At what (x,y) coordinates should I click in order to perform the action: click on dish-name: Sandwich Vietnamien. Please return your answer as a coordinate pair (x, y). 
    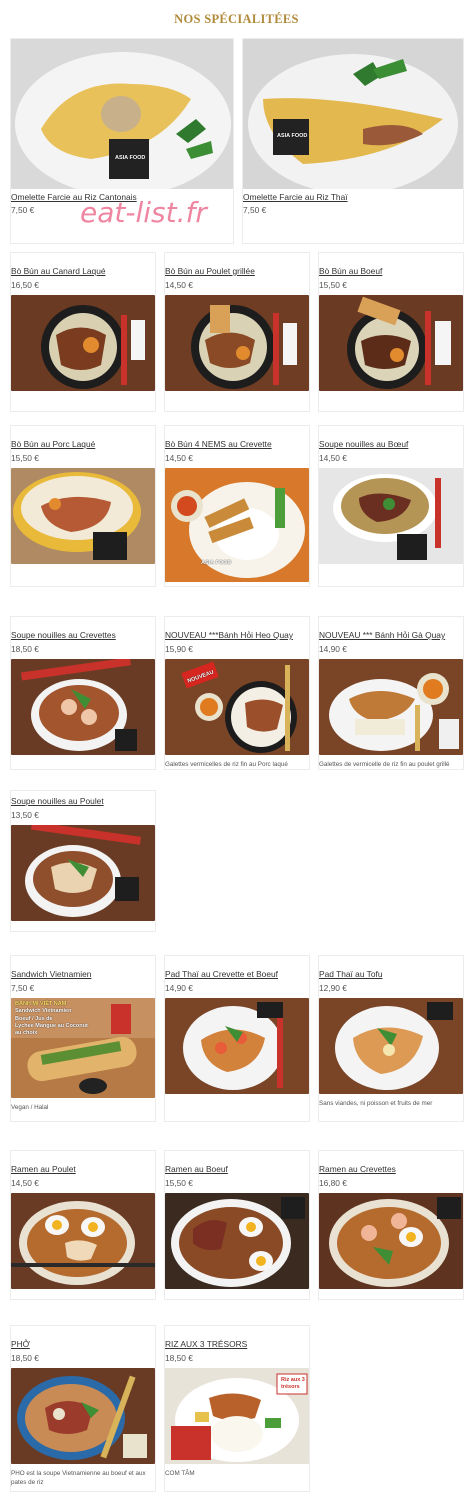
    Looking at the image, I should click on (83, 974).